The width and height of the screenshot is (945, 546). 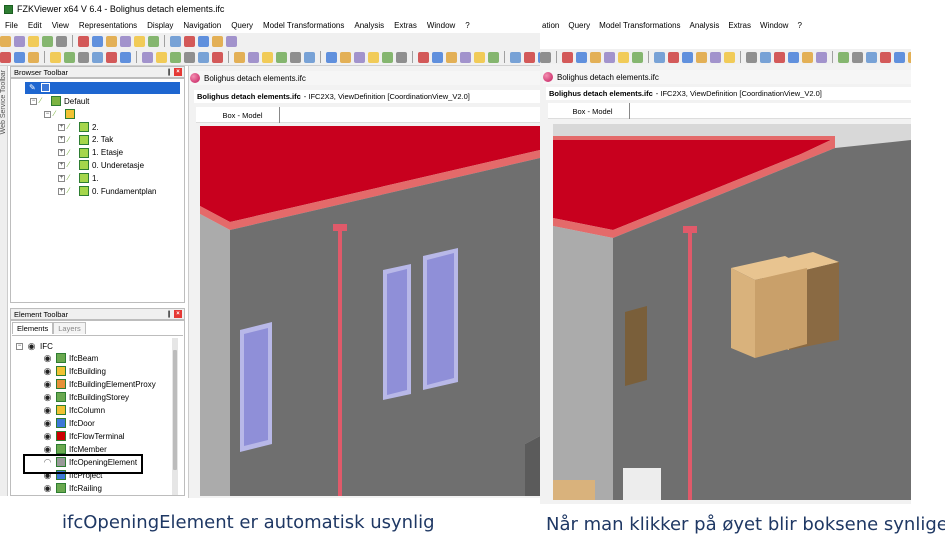 I want to click on menu-item-5: Navigation, so click(x=202, y=25).